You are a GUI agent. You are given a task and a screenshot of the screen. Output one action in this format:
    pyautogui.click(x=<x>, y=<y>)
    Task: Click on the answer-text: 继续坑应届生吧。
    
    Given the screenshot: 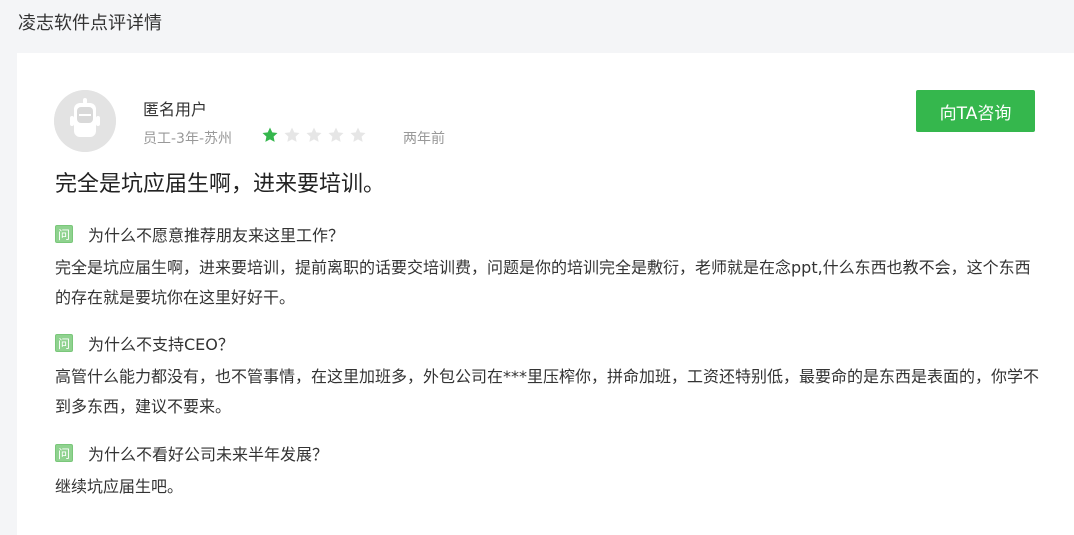 What is the action you would take?
    pyautogui.click(x=119, y=486)
    